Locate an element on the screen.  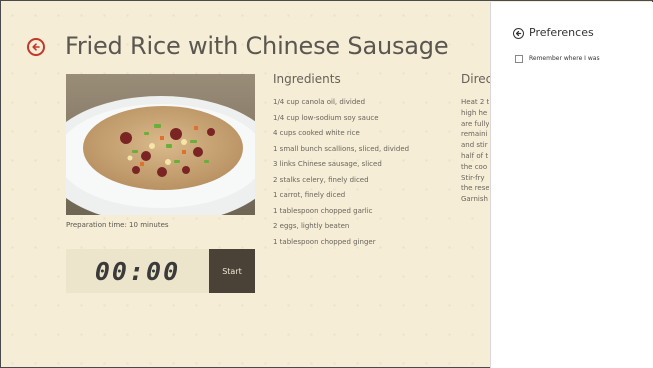
directions-line: Heat 2 t is located at coordinates (475, 102).